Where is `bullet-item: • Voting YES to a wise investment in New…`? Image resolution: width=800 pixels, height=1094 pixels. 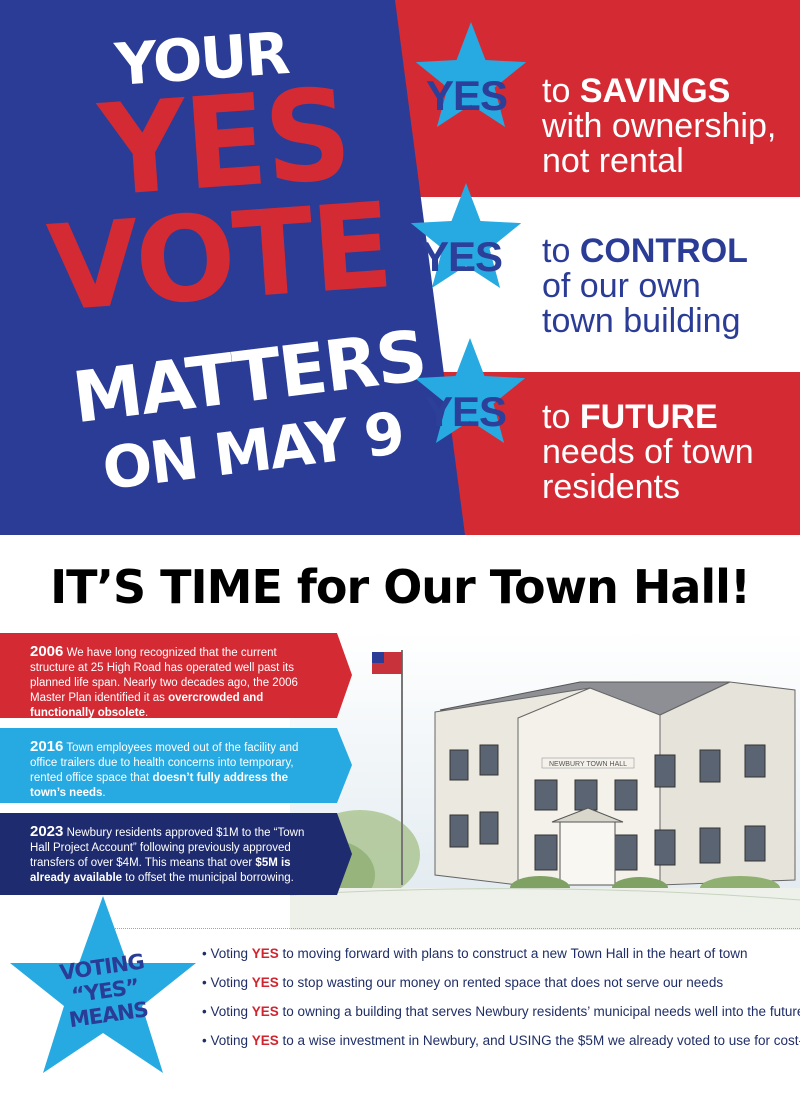 bullet-item: • Voting YES to a wise investment in New… is located at coordinates (501, 1040).